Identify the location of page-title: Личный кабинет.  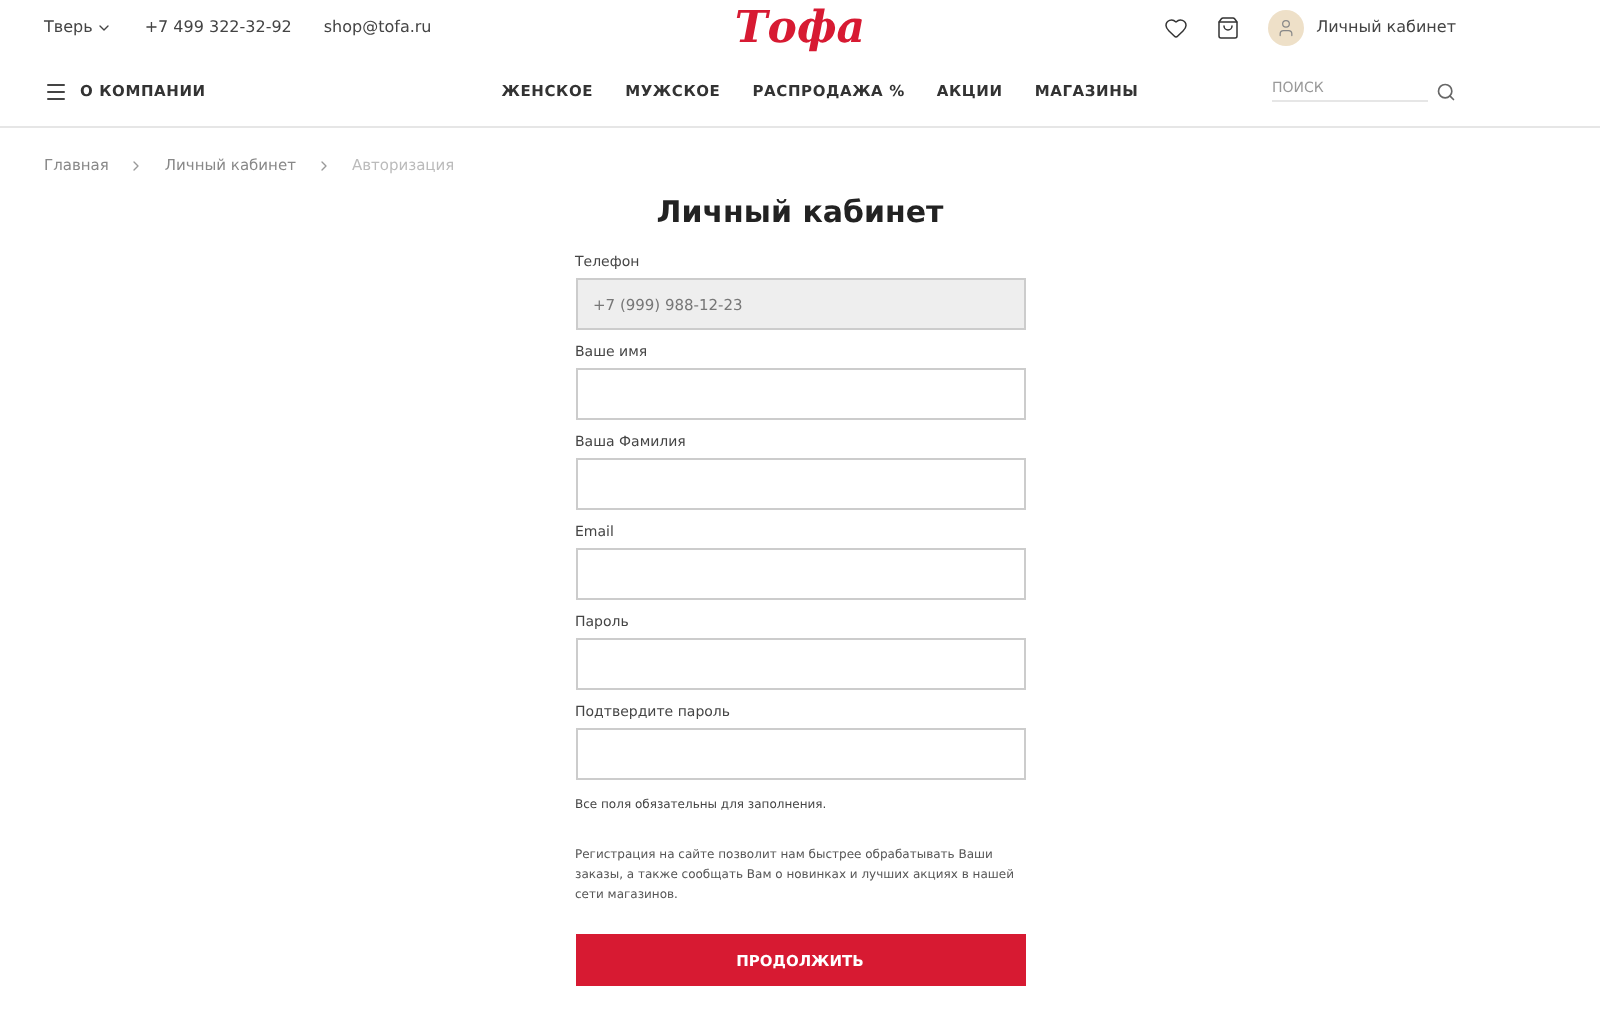
(800, 212).